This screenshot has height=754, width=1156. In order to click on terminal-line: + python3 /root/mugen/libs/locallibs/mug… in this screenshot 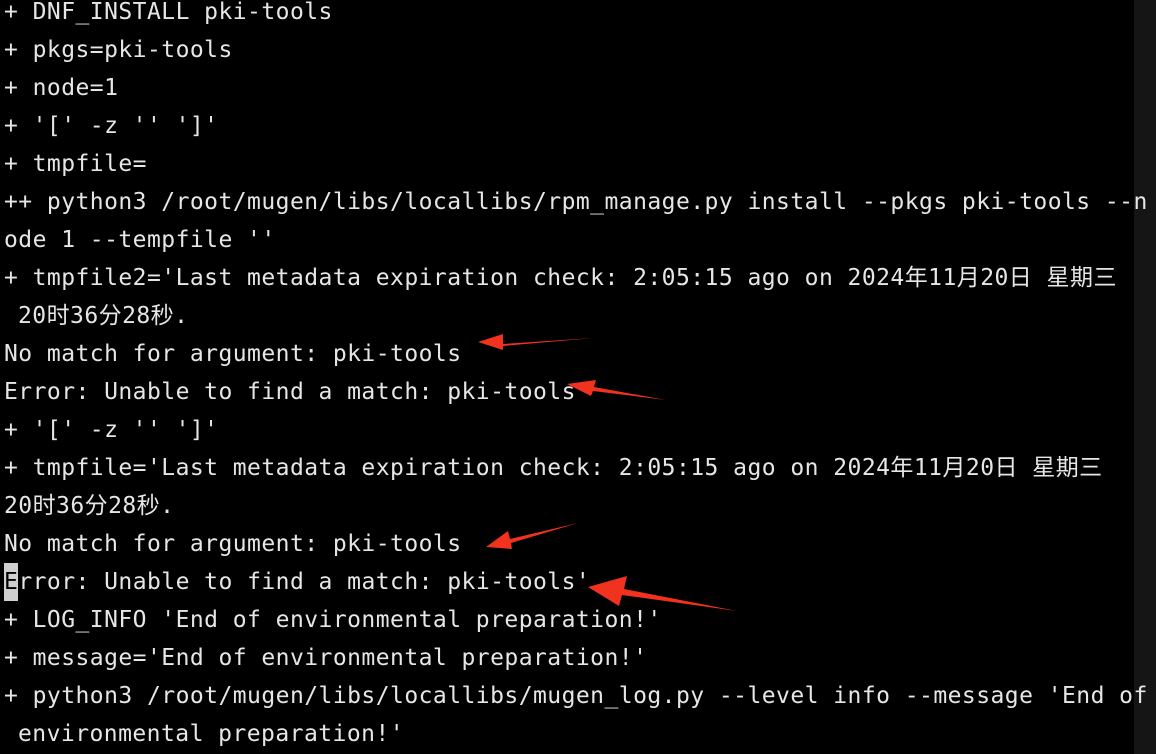, I will do `click(576, 696)`.